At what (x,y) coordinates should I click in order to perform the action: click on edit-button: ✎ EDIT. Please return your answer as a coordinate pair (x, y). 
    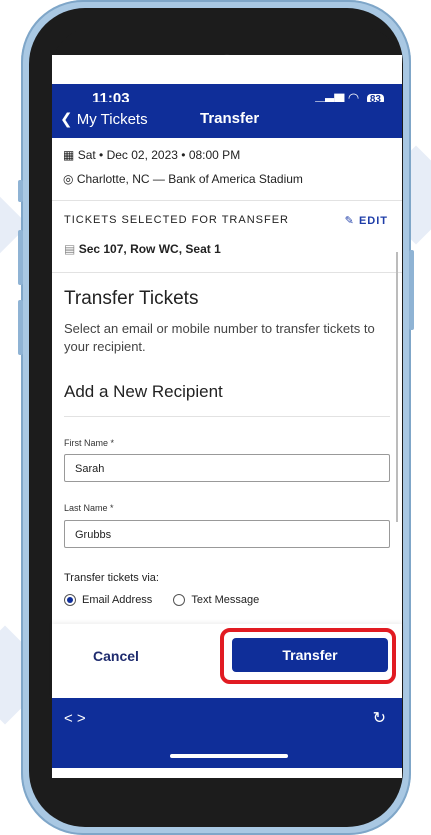
    Looking at the image, I should click on (366, 220).